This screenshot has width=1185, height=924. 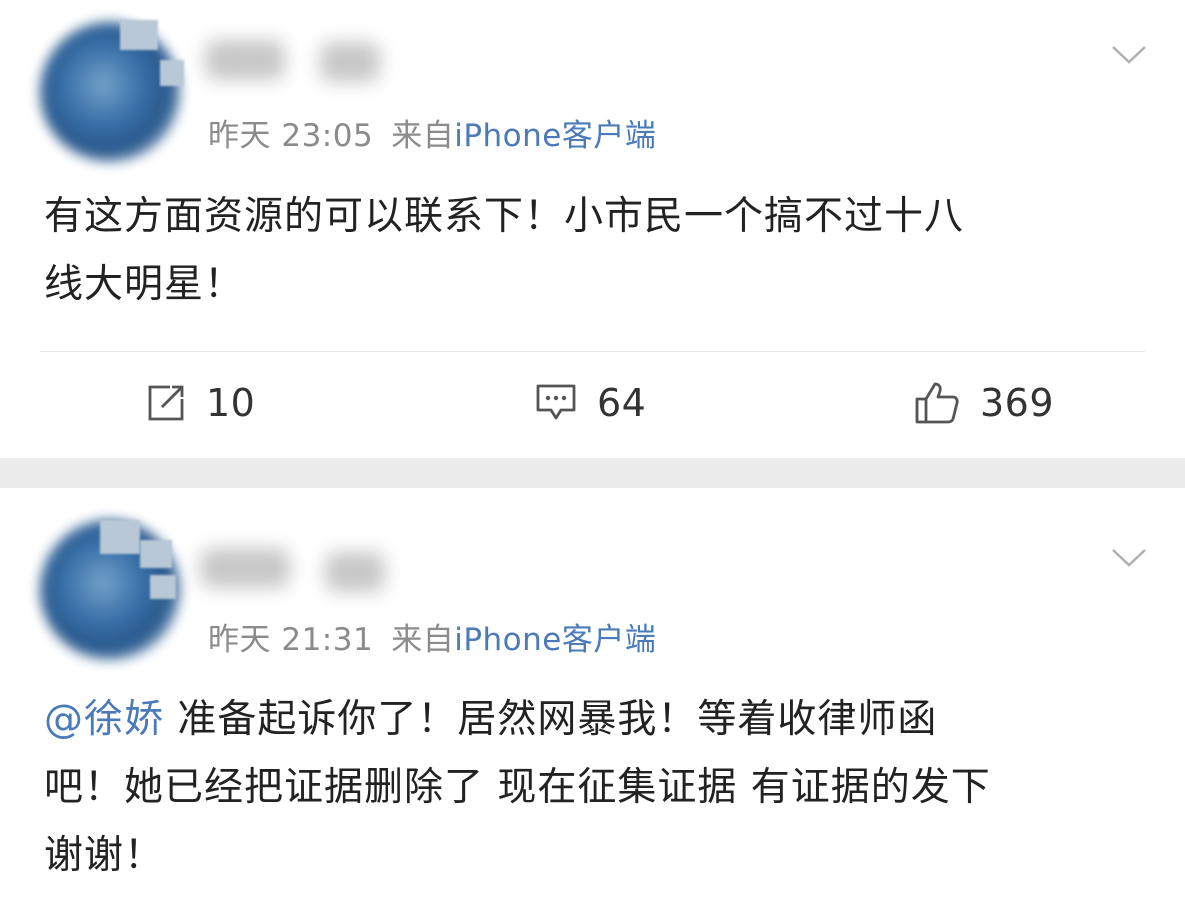 What do you see at coordinates (556, 402) in the screenshot?
I see `comment-icon` at bounding box center [556, 402].